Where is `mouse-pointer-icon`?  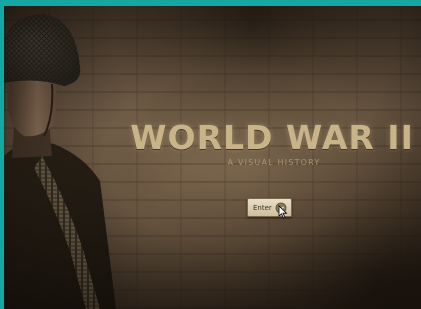 mouse-pointer-icon is located at coordinates (283, 212).